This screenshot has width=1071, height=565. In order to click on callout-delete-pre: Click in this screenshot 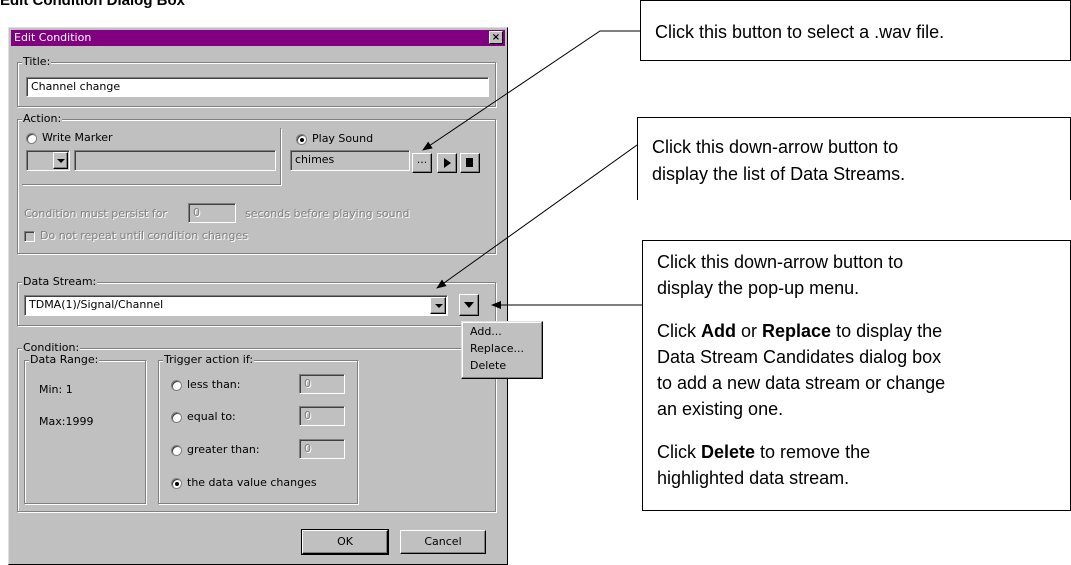, I will do `click(679, 452)`.